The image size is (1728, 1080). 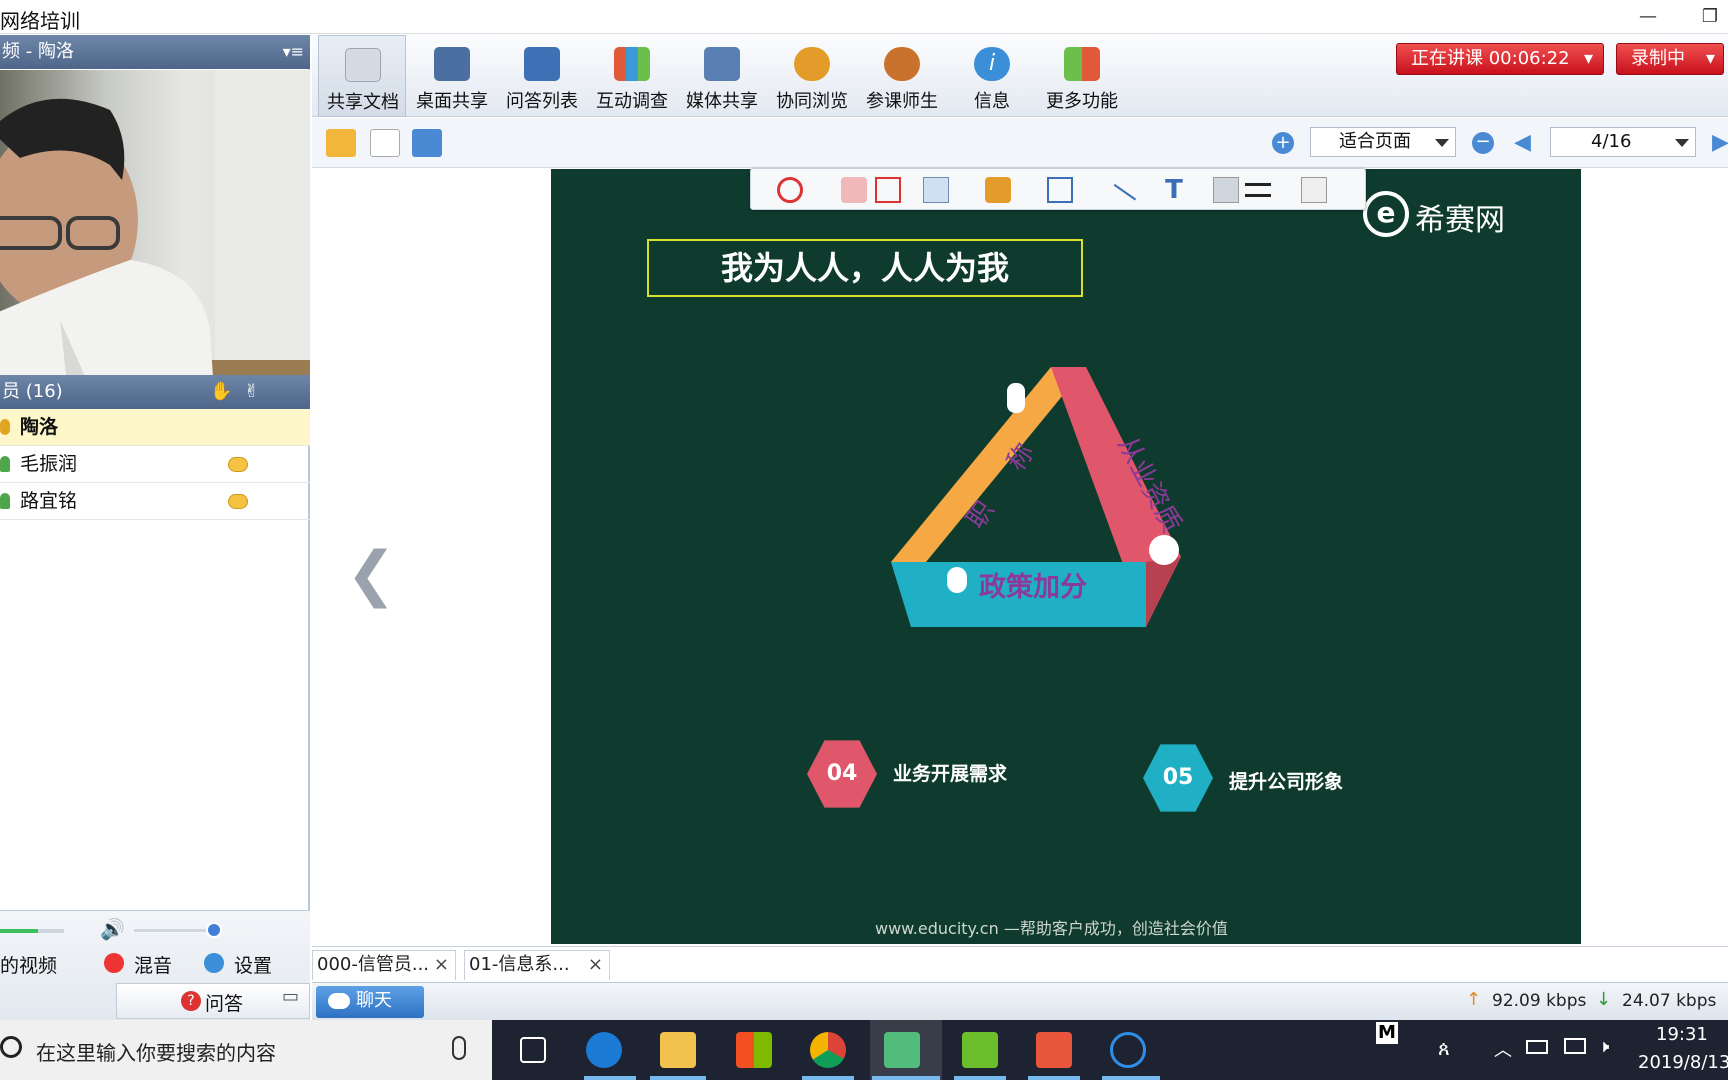 I want to click on chat-app-icon, so click(x=1128, y=1050).